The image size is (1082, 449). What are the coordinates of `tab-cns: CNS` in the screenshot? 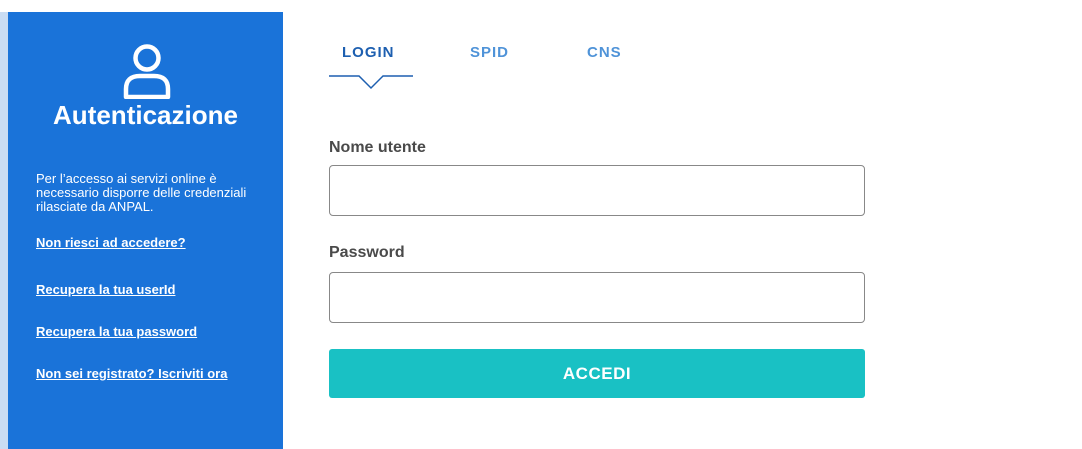 It's located at (604, 52).